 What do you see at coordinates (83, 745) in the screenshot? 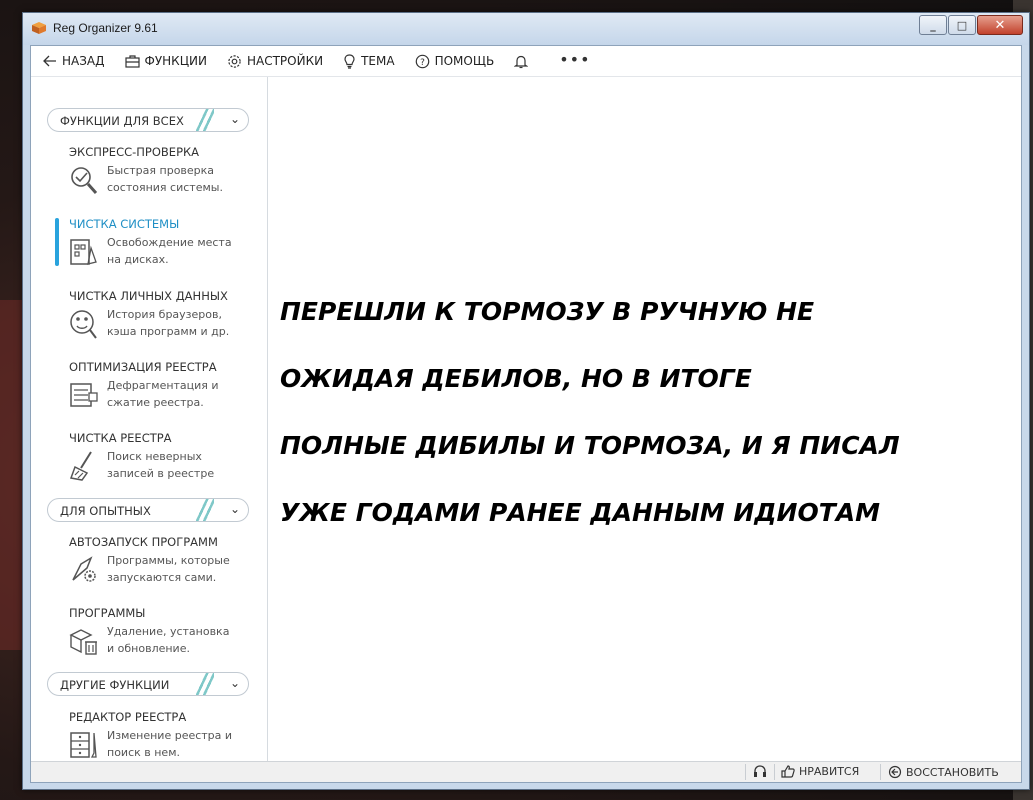
I see `registry-editor-icon` at bounding box center [83, 745].